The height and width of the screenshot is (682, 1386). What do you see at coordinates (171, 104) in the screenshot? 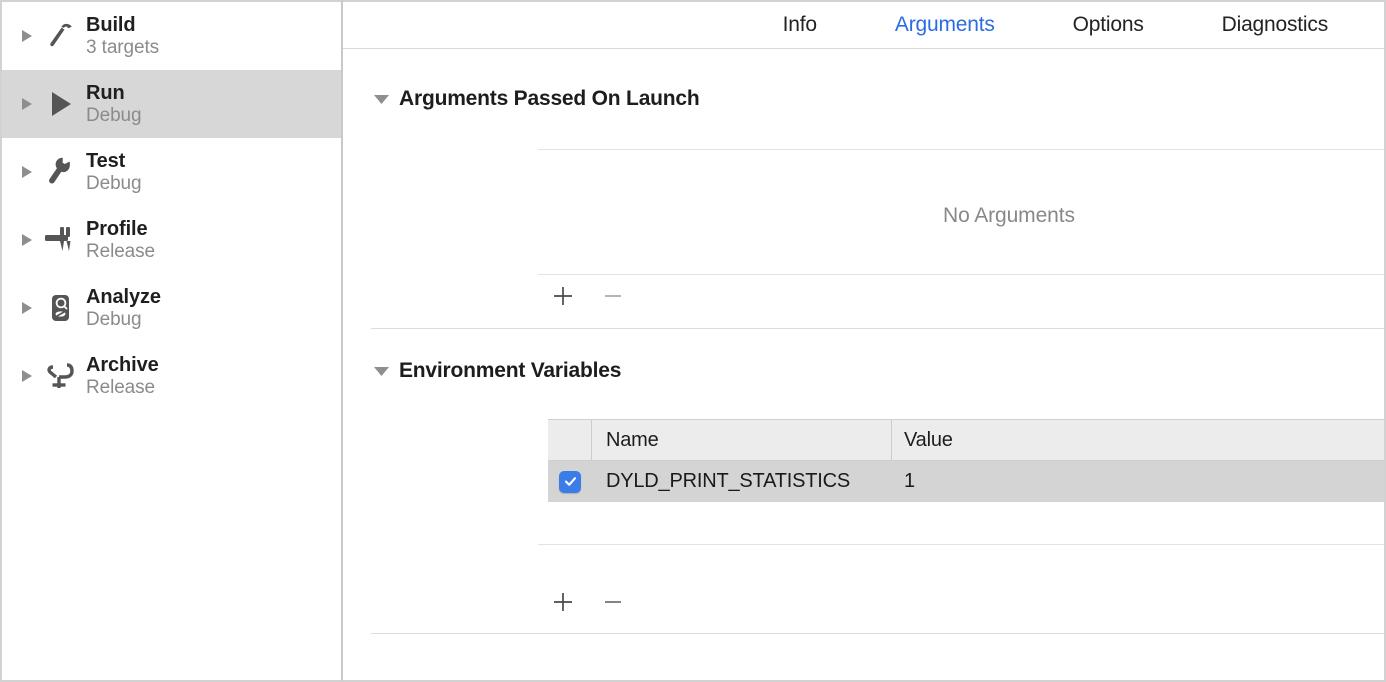
I see `sidebar-item-run: Run Debug` at bounding box center [171, 104].